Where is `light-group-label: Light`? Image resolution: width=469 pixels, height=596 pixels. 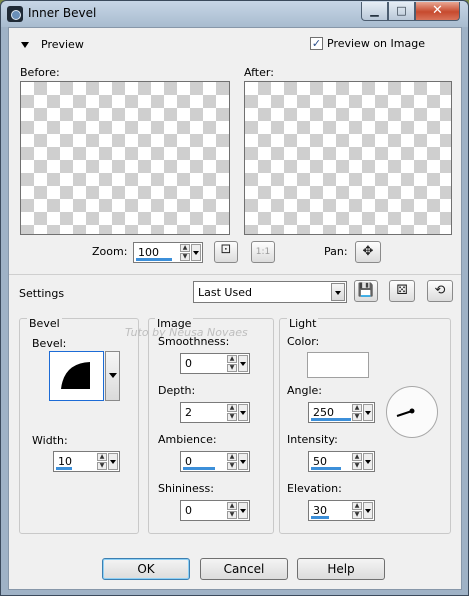 light-group-label: Light is located at coordinates (303, 323).